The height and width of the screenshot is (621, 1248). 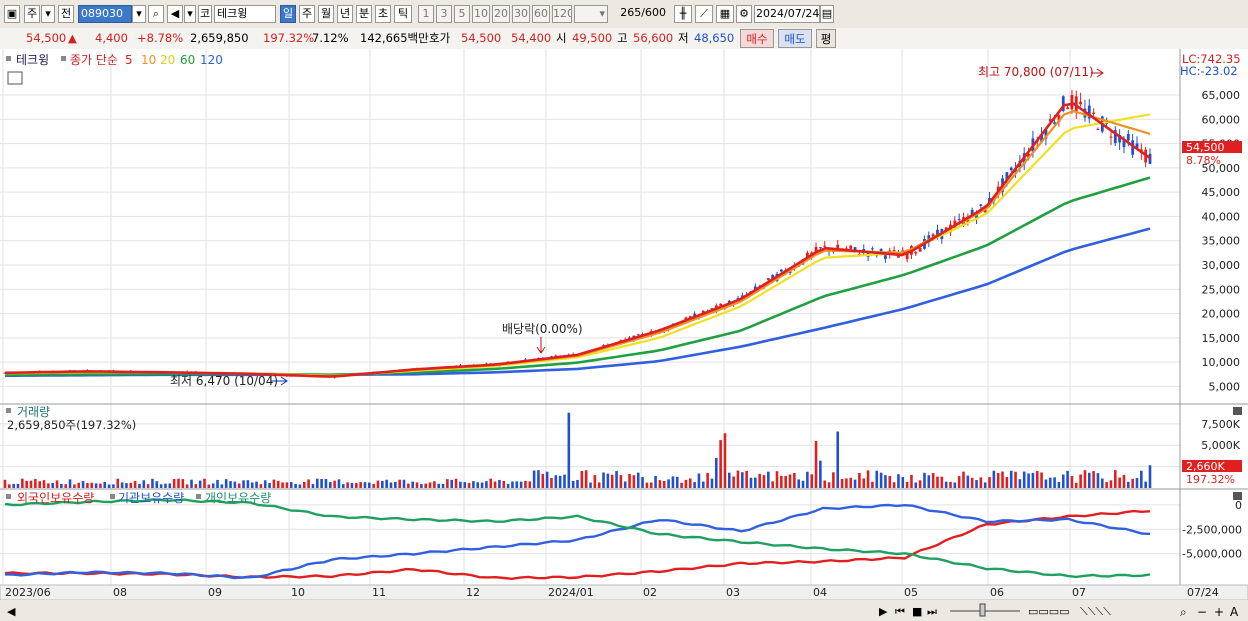 What do you see at coordinates (444, 14) in the screenshot?
I see `interval-3: 3` at bounding box center [444, 14].